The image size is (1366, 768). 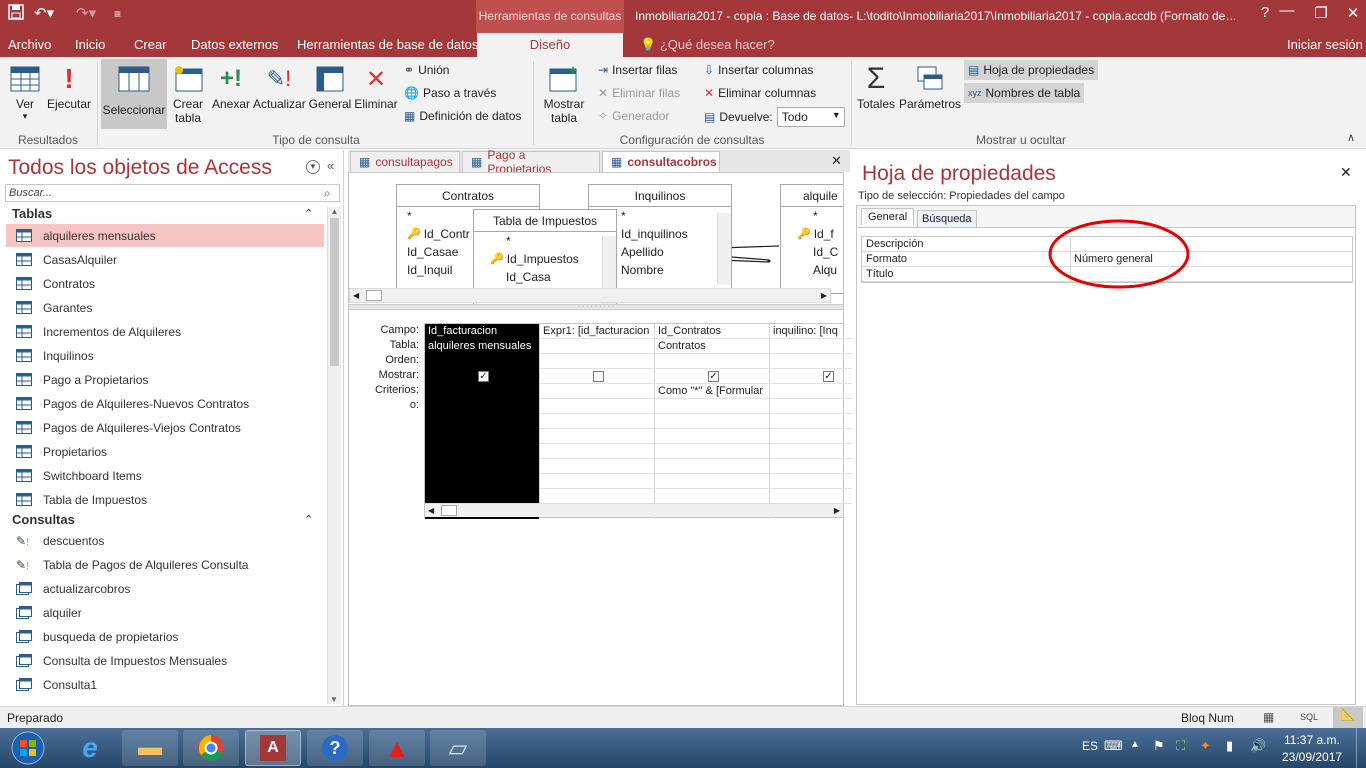 I want to click on tab-archivo: Archivo, so click(x=29, y=44).